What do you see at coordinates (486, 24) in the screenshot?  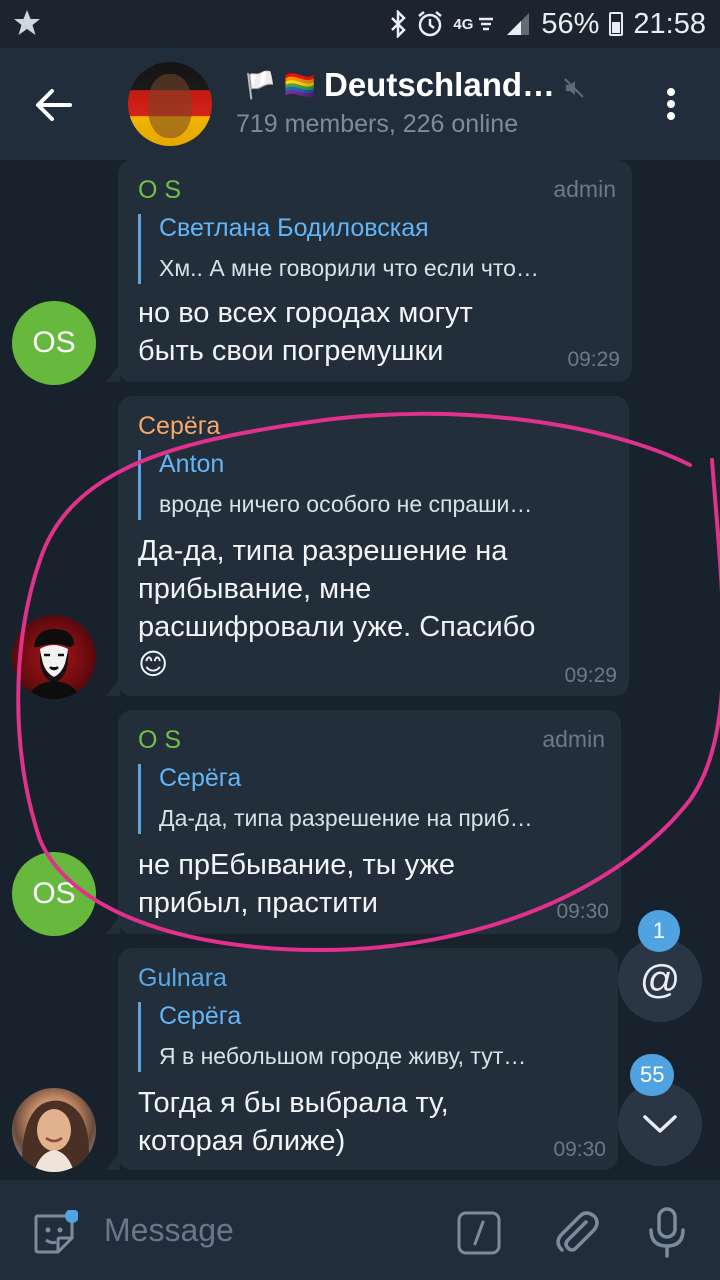 I see `wifi-icon` at bounding box center [486, 24].